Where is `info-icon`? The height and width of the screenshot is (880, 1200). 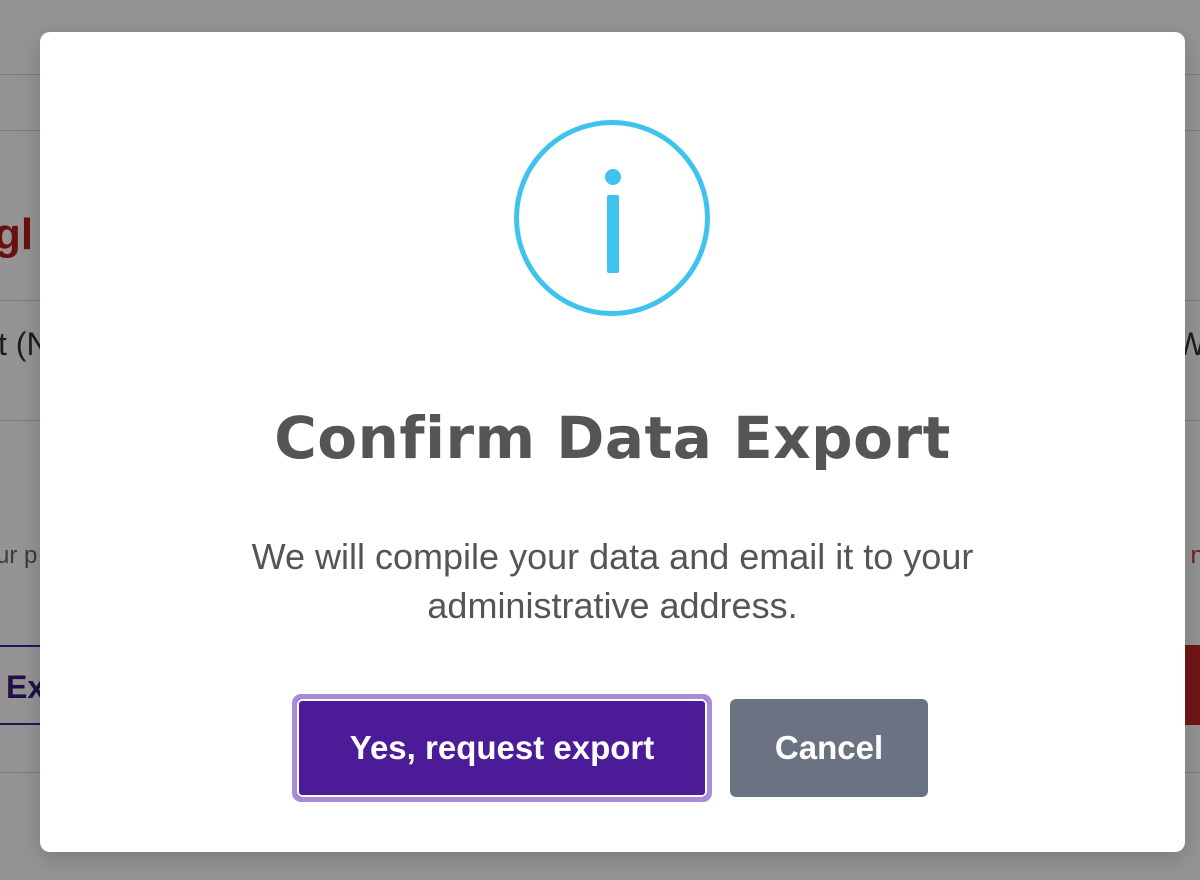
info-icon is located at coordinates (612, 218).